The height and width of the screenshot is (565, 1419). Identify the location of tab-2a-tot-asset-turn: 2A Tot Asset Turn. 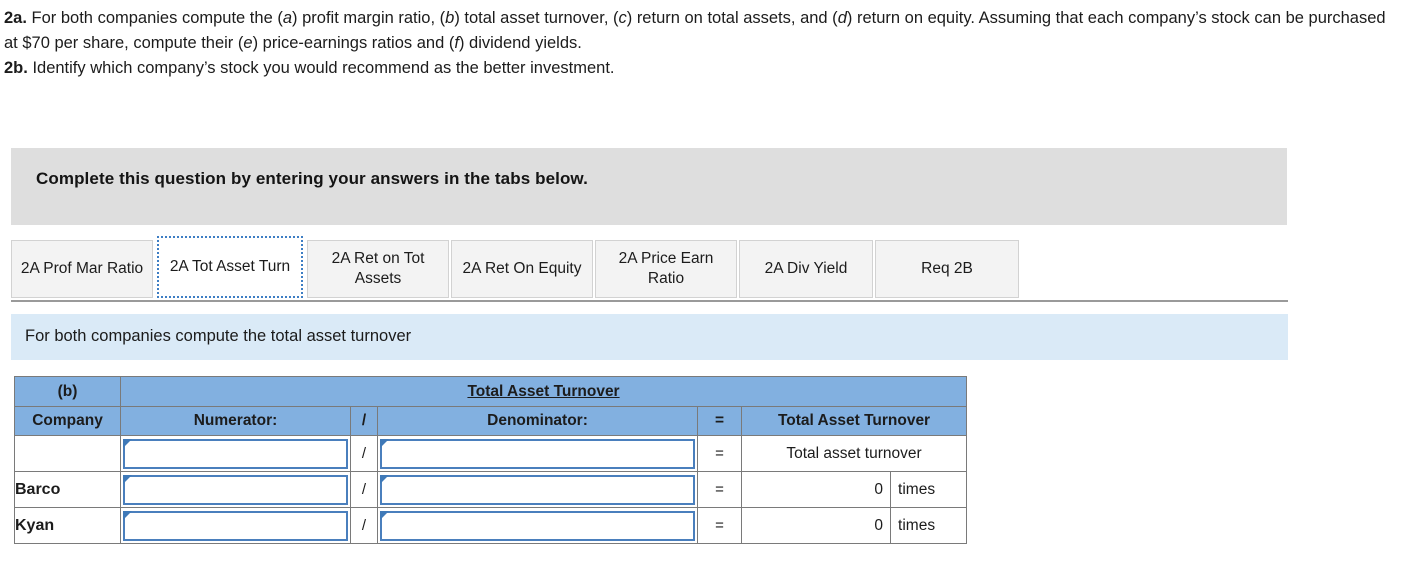
(230, 267).